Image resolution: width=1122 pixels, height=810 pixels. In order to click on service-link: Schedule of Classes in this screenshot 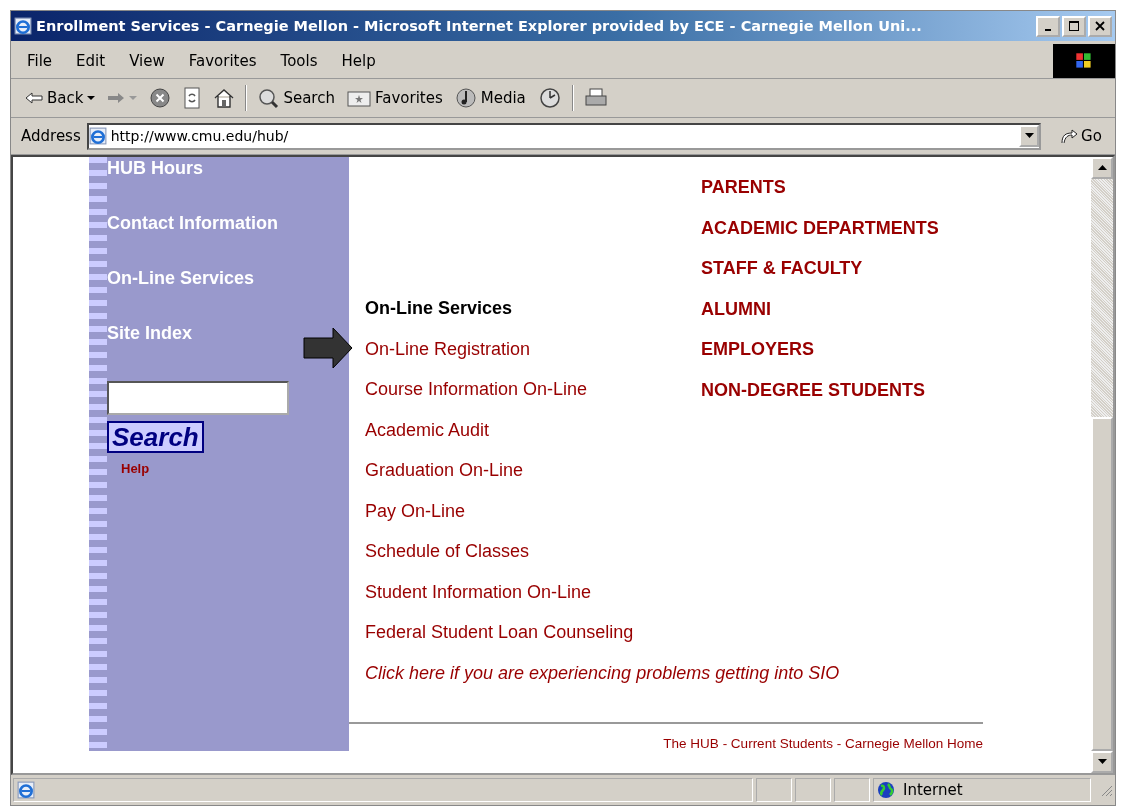, I will do `click(447, 551)`.